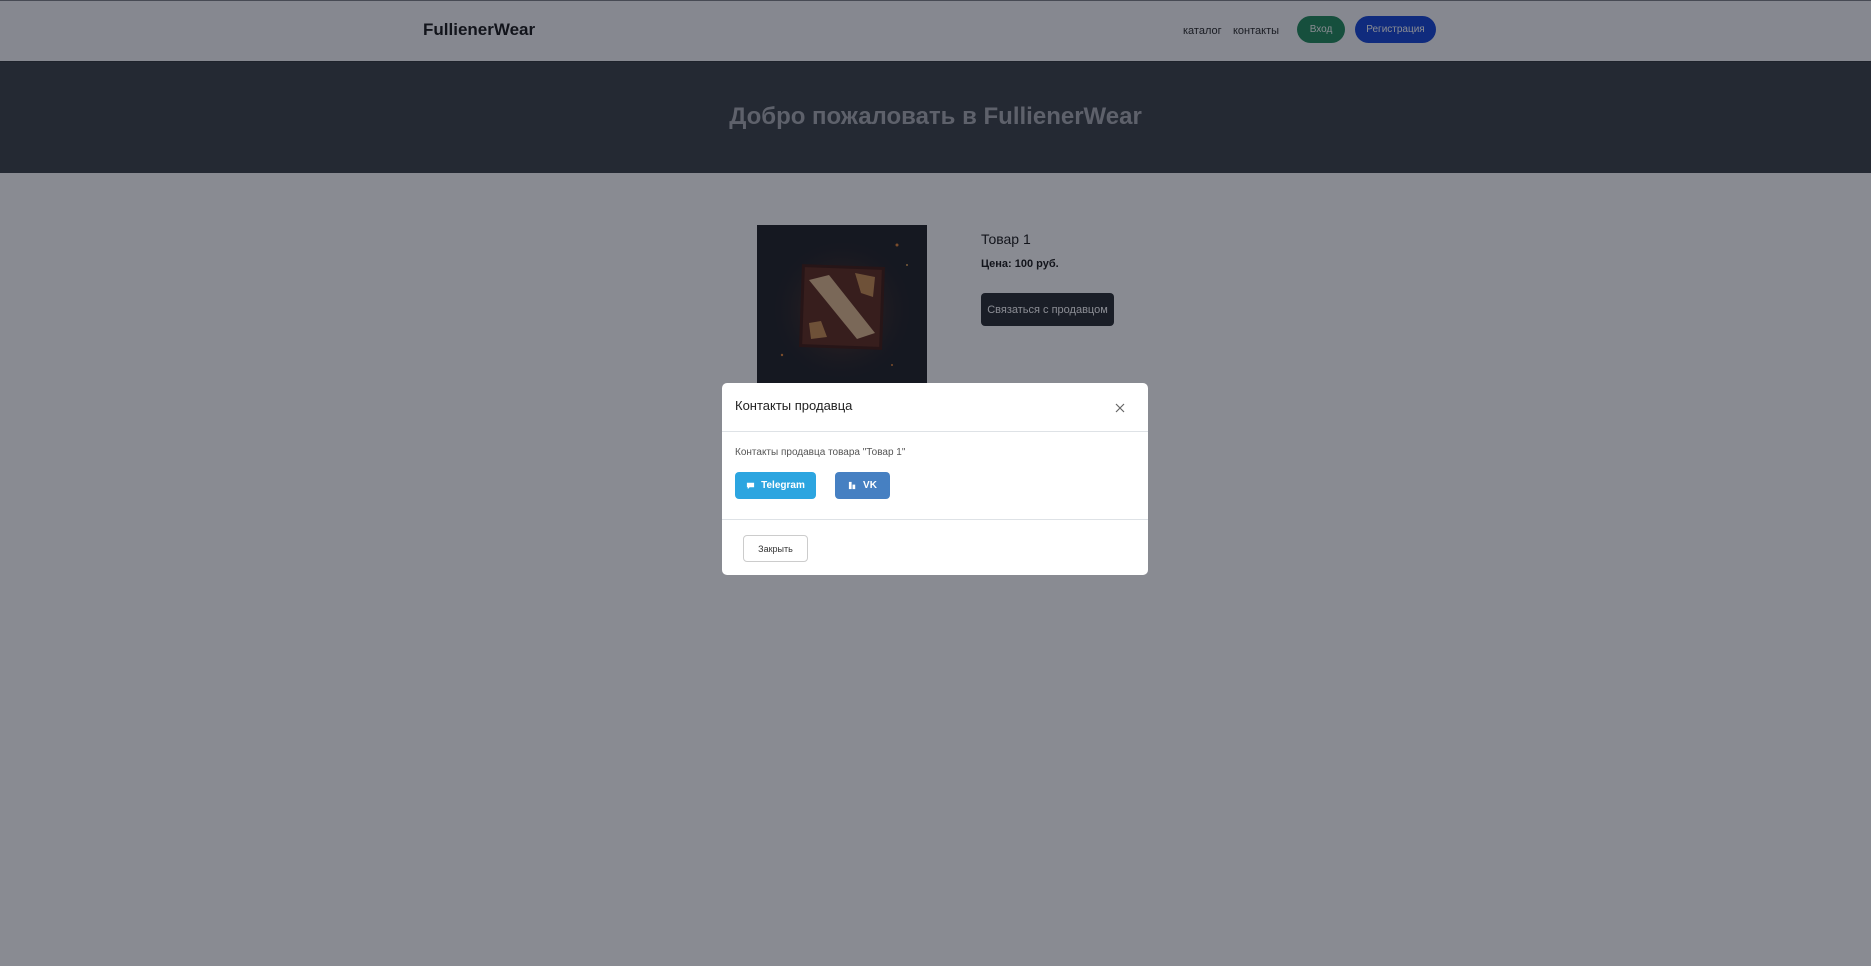  What do you see at coordinates (1120, 407) in the screenshot?
I see `close-icon` at bounding box center [1120, 407].